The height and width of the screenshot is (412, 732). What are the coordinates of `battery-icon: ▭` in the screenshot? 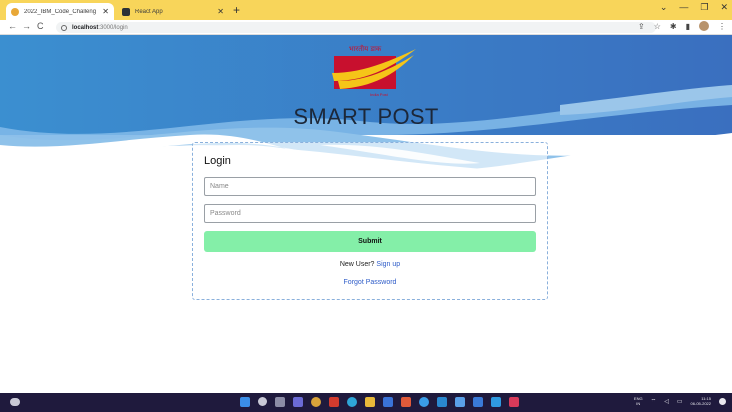 It's located at (680, 401).